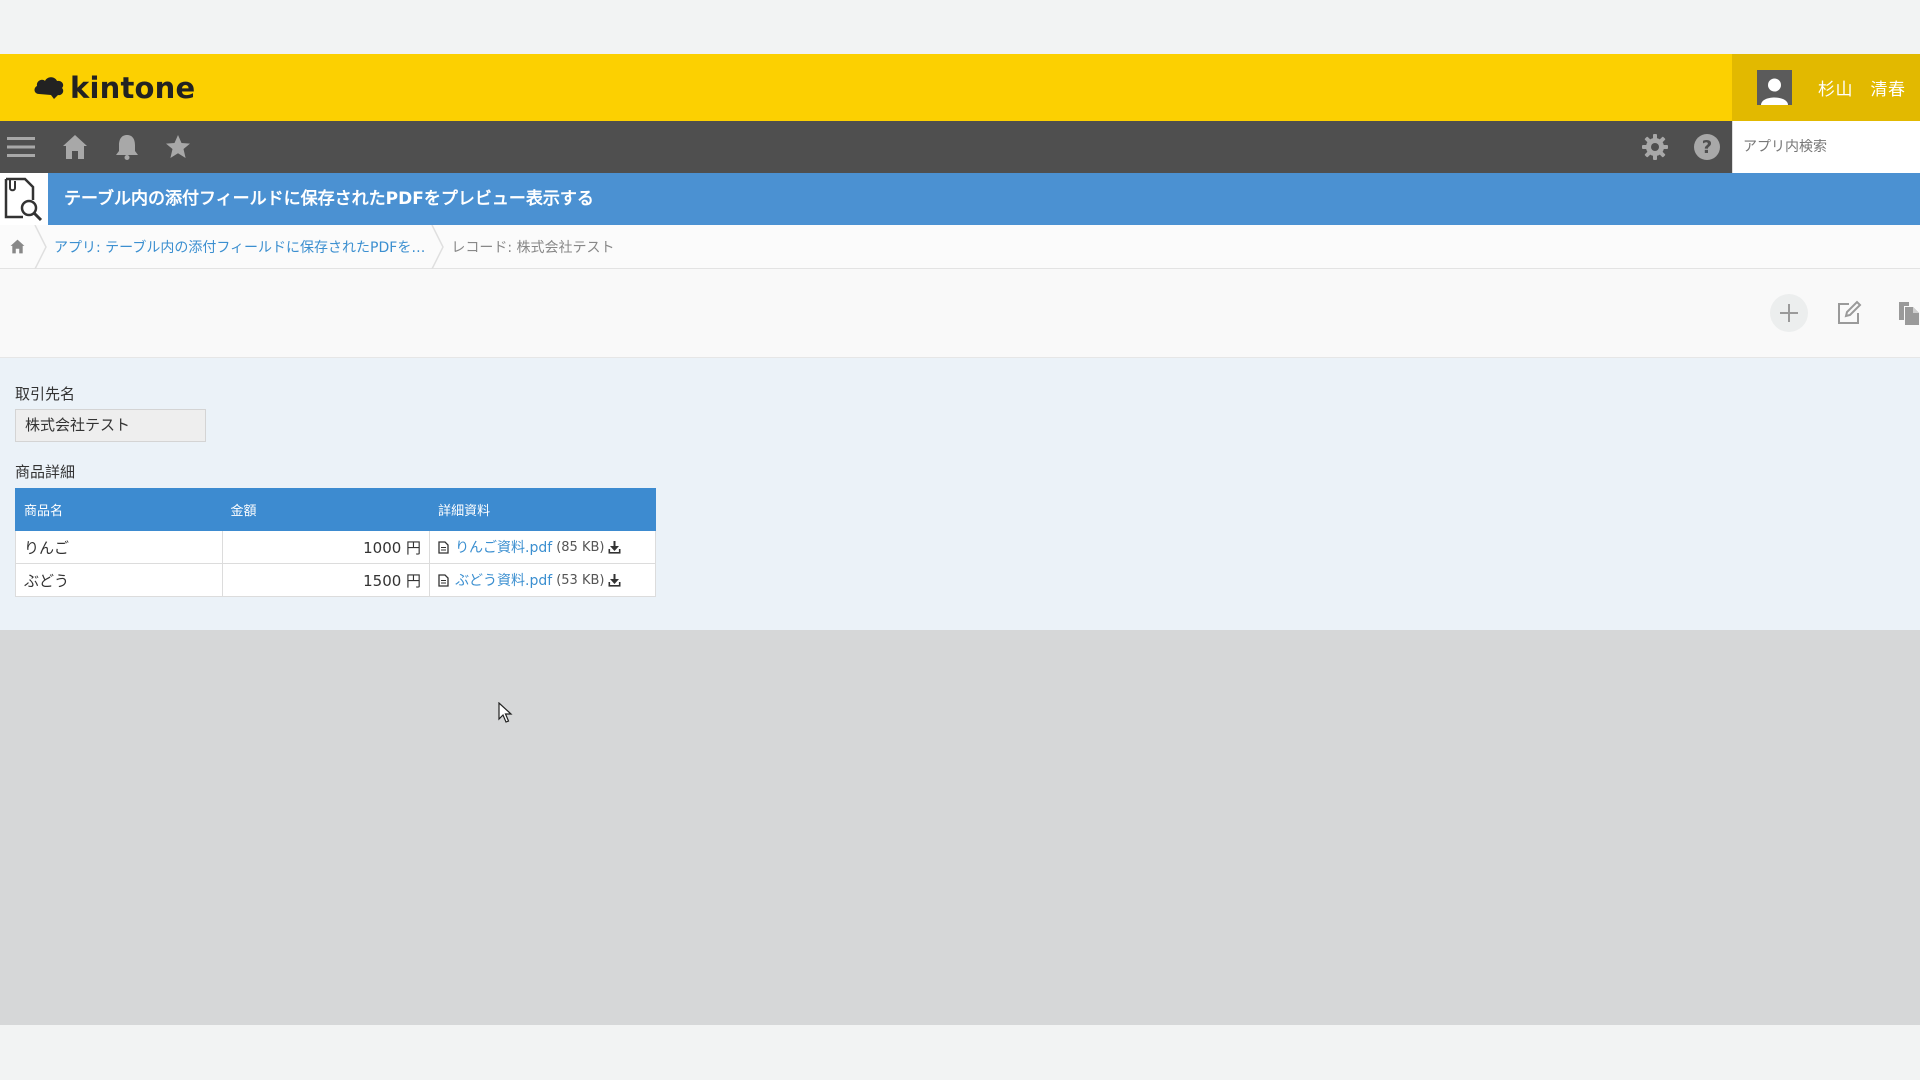  Describe the element at coordinates (119, 509) in the screenshot. I see `column-header-product: 商品名` at that location.